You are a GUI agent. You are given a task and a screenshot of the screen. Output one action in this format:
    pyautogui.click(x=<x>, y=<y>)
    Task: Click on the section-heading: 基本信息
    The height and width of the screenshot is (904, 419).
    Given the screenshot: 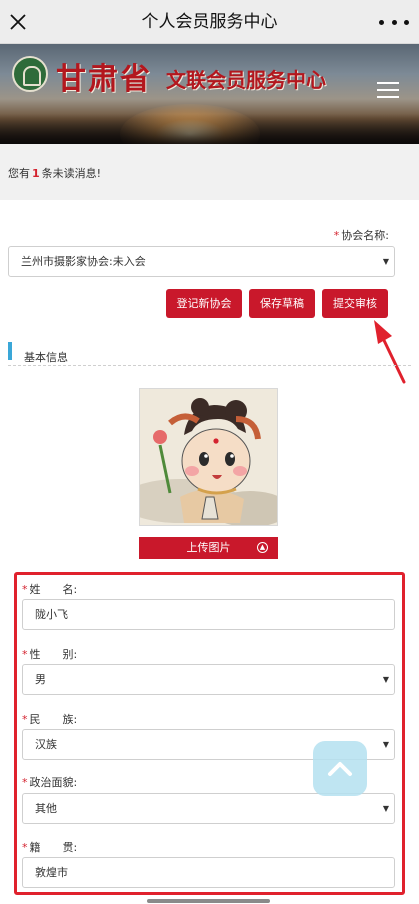 What is the action you would take?
    pyautogui.click(x=209, y=353)
    